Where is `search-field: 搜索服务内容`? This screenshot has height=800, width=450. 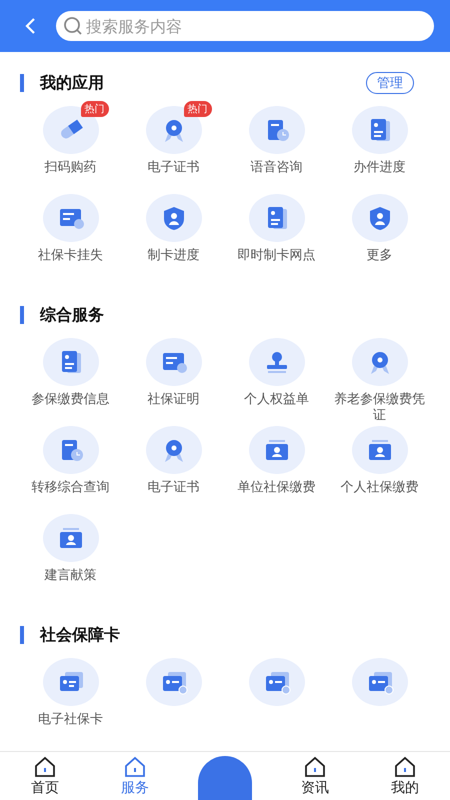 search-field: 搜索服务内容 is located at coordinates (245, 26).